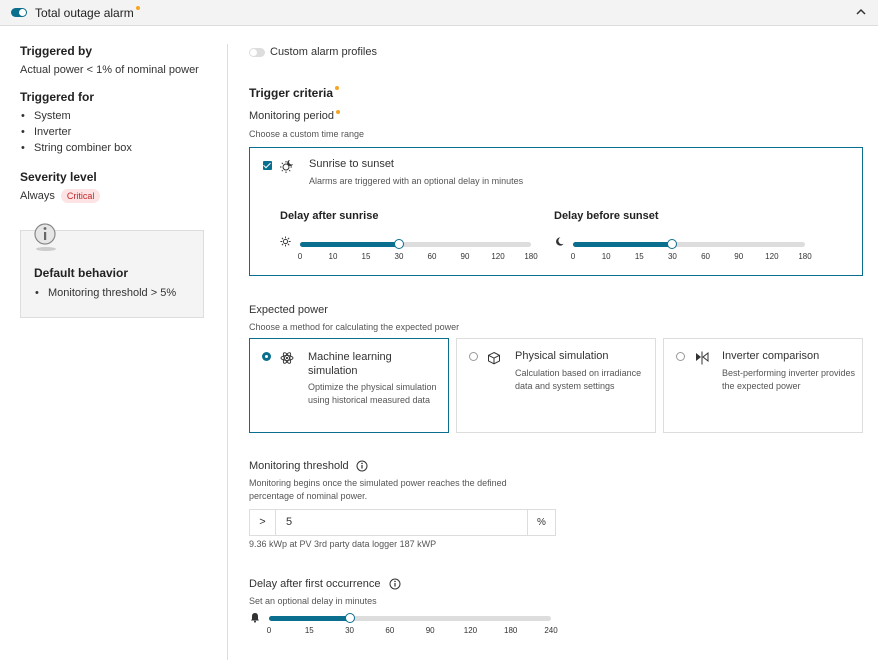 The image size is (878, 660). Describe the element at coordinates (294, 116) in the screenshot. I see `monitoring-period-heading: Monitoring period` at that location.